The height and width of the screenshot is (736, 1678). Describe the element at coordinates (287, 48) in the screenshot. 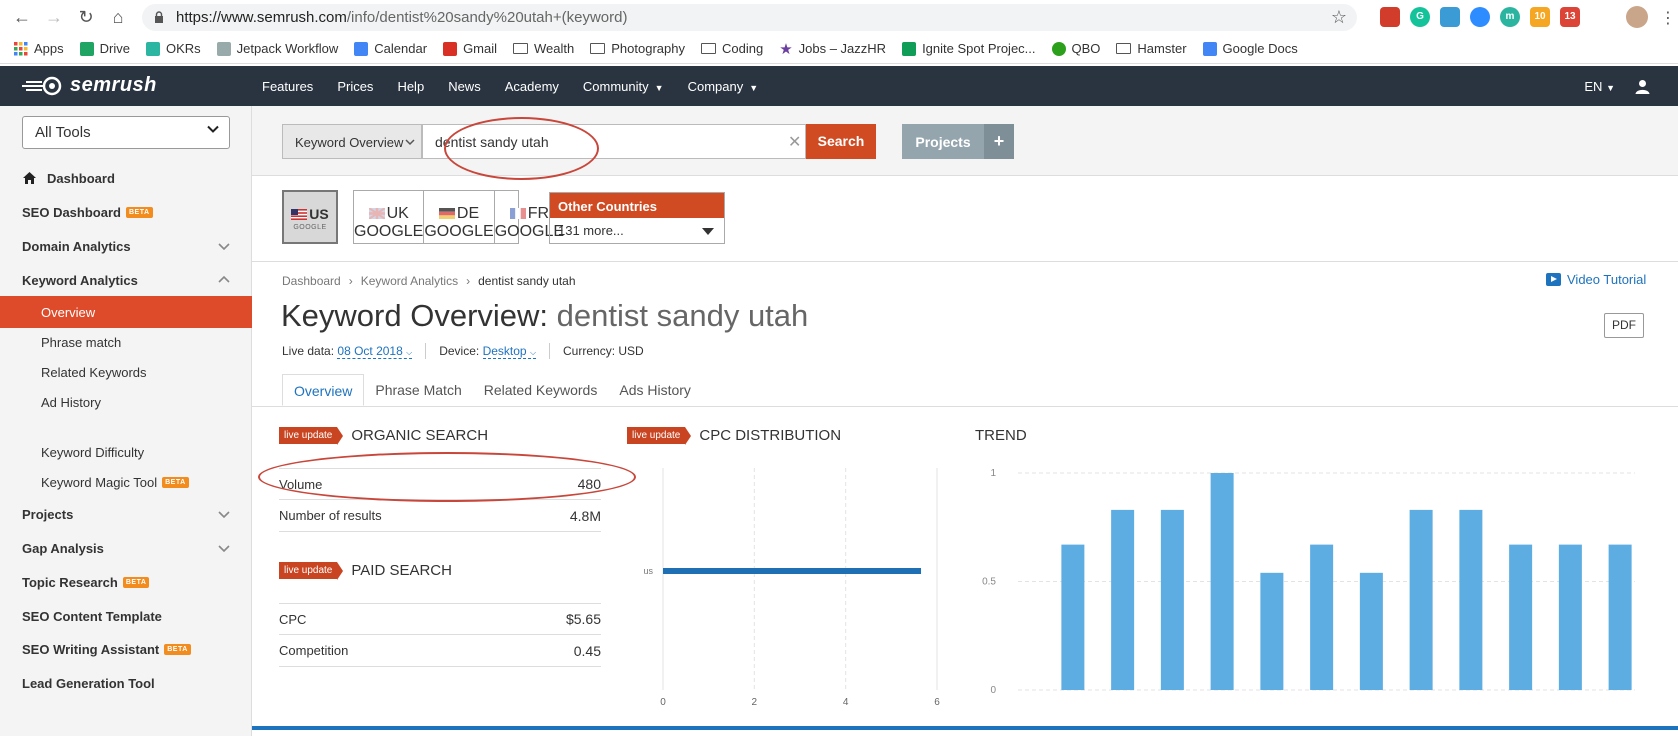

I see `bookmark-label: Jetpack Workflow` at that location.